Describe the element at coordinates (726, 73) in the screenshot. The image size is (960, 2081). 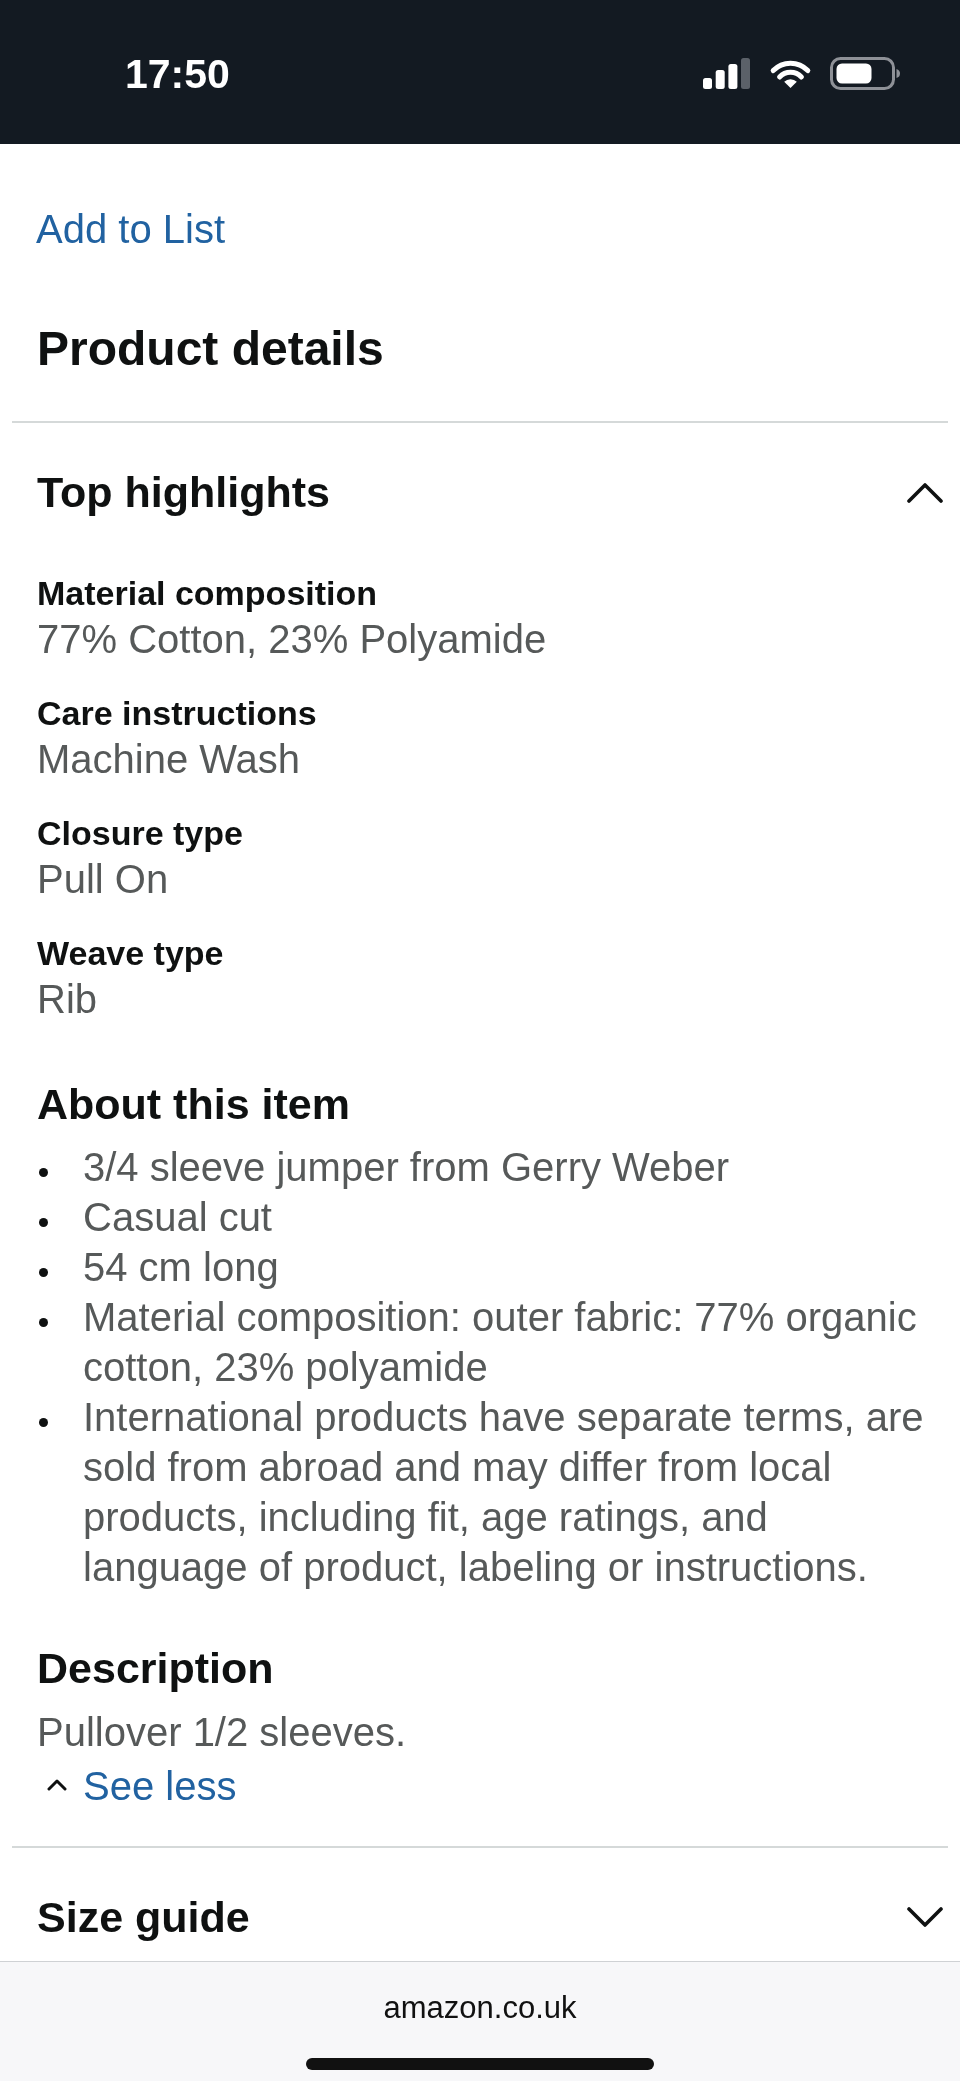
I see `signal-icon` at that location.